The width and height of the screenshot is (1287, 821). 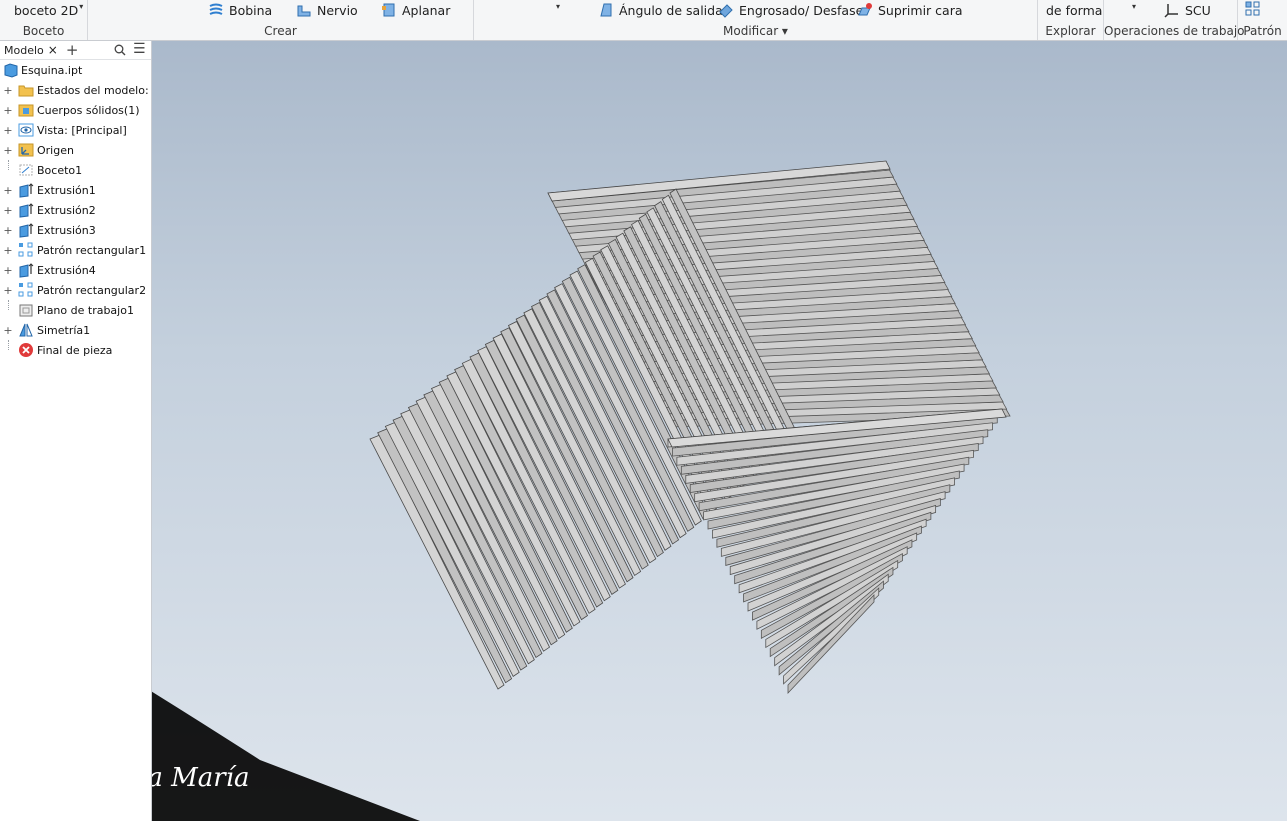 What do you see at coordinates (1070, 31) in the screenshot?
I see `group-label-explorar: Explorar` at bounding box center [1070, 31].